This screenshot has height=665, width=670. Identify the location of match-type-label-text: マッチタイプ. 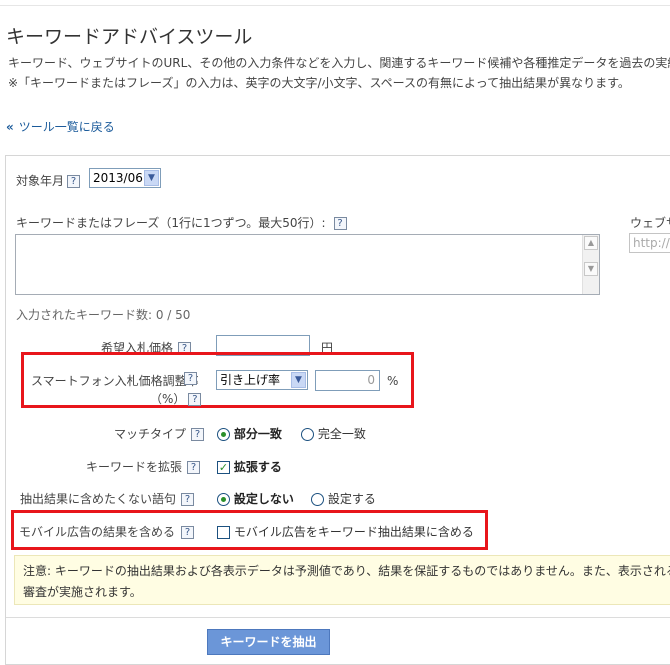
(150, 434).